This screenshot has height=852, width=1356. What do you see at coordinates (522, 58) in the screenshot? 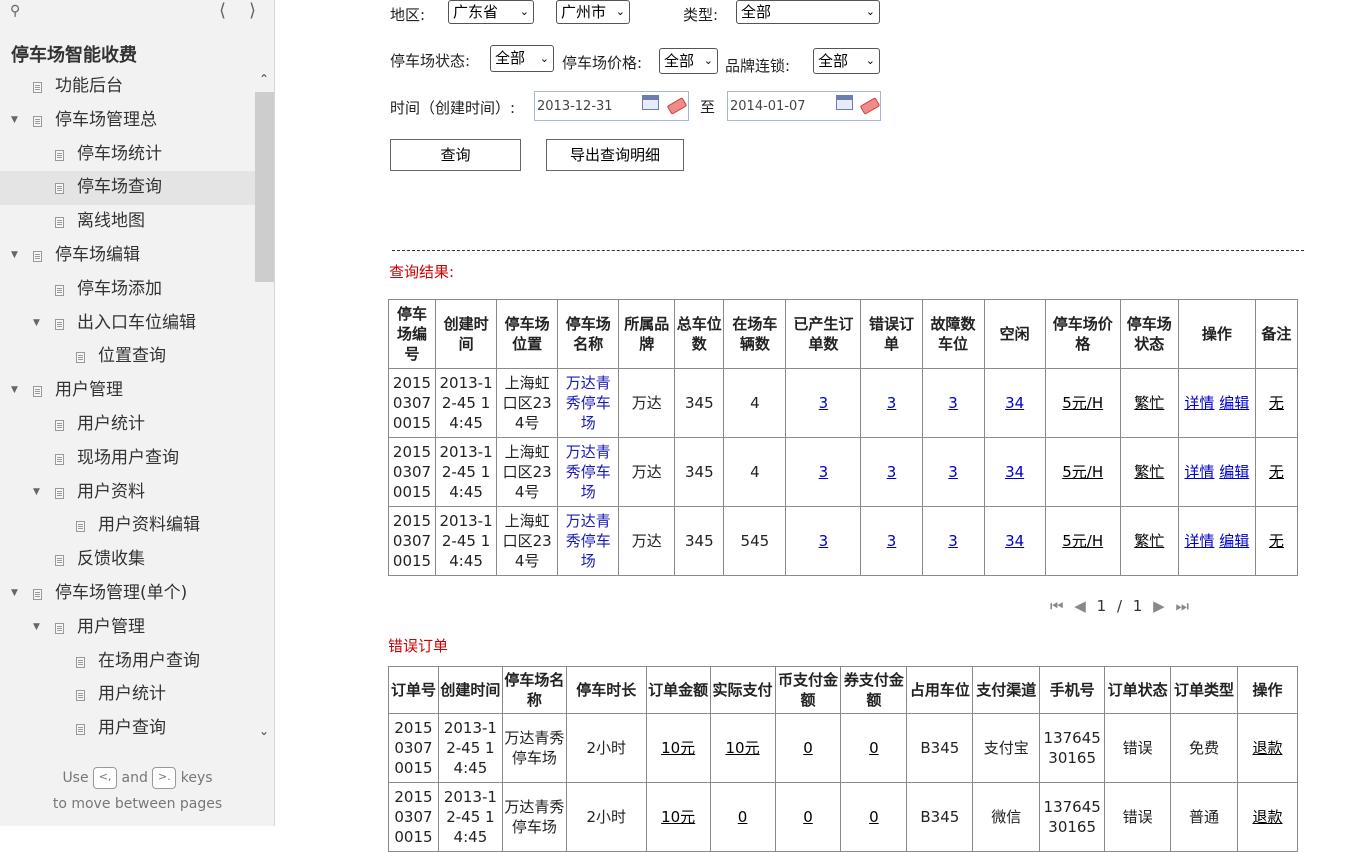
I see `status-select: 全部 ⌄` at bounding box center [522, 58].